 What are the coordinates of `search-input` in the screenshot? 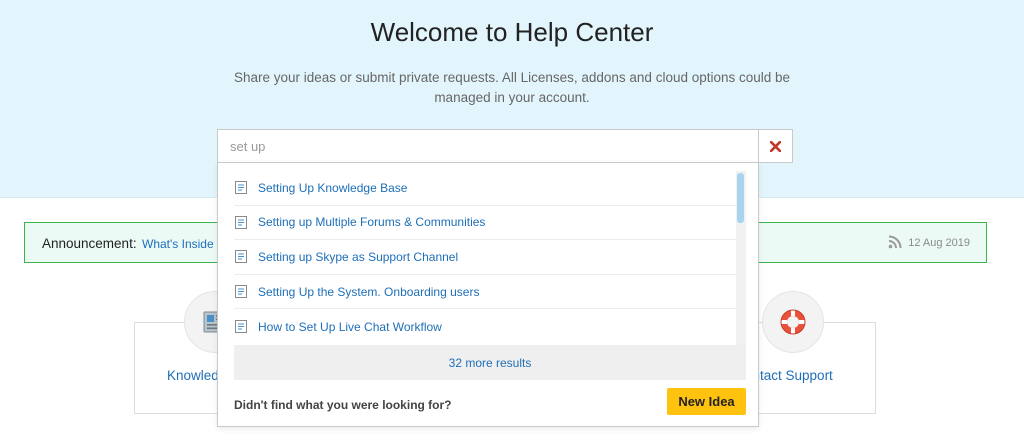 It's located at (488, 146).